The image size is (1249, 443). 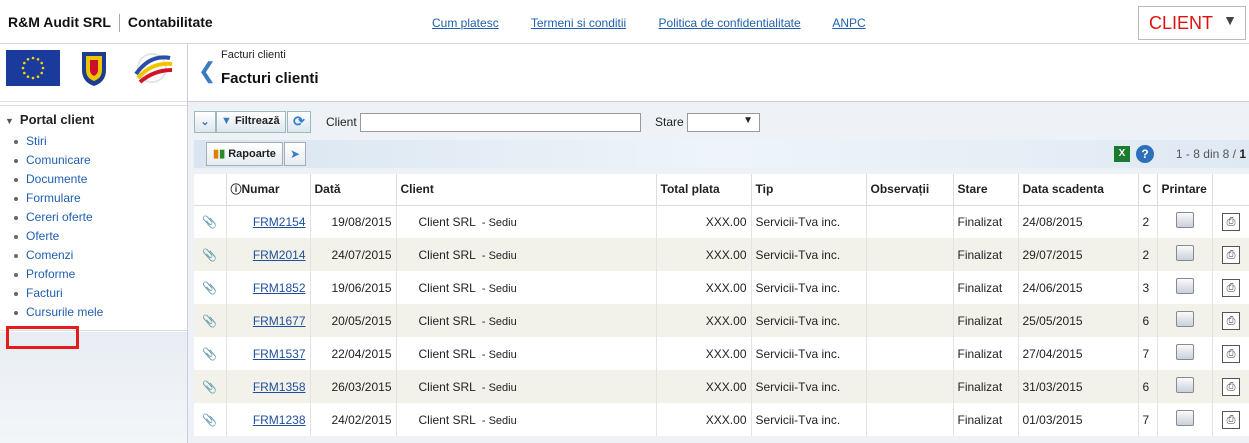 I want to click on client-sediu: - Sediu, so click(x=499, y=288).